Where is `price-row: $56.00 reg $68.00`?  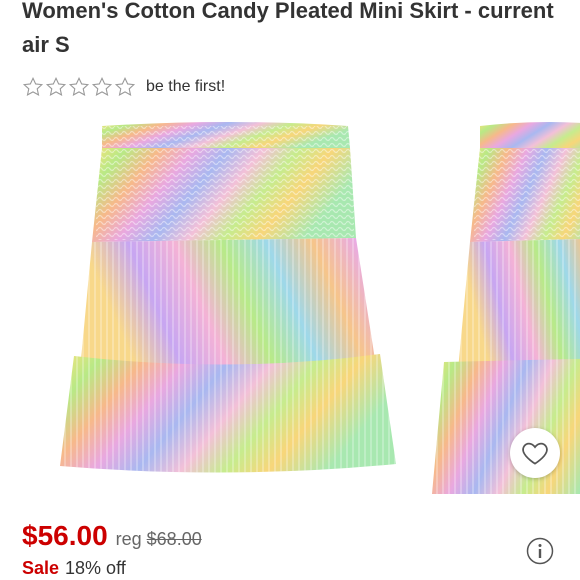 price-row: $56.00 reg $68.00 is located at coordinates (112, 536).